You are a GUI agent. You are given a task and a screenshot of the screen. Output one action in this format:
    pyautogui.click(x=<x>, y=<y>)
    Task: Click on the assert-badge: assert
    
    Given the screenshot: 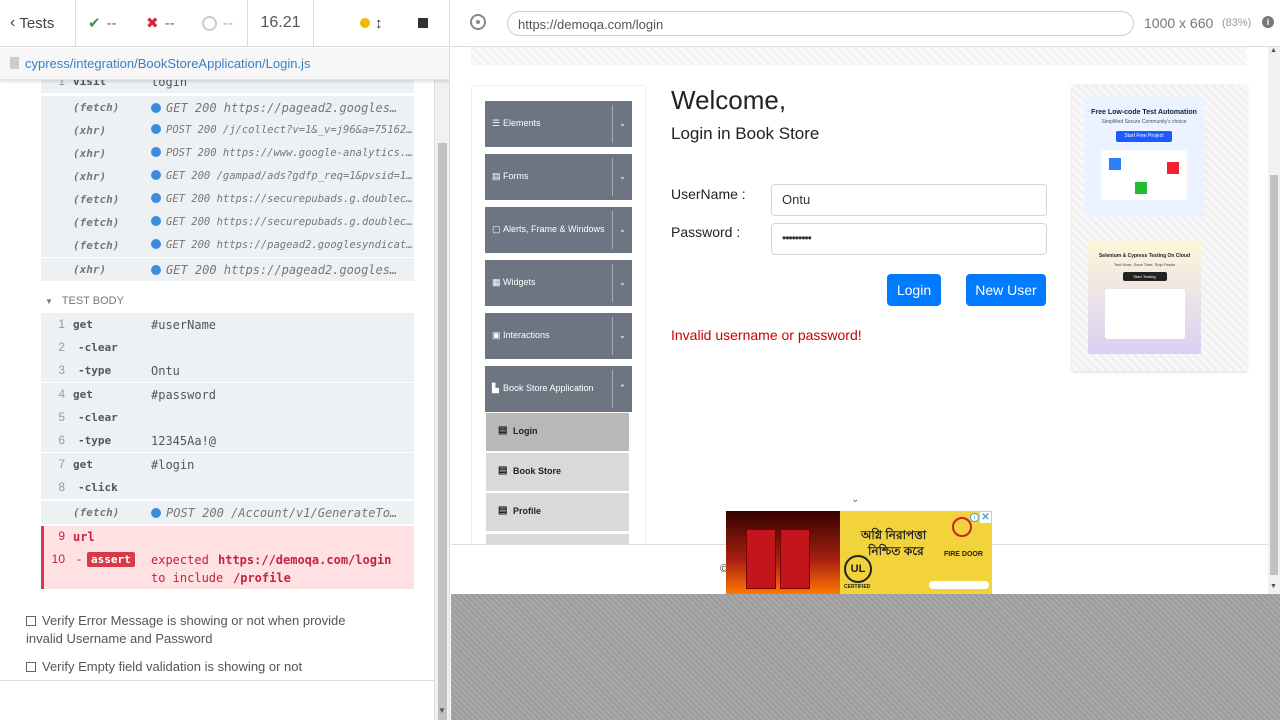 What is the action you would take?
    pyautogui.click(x=111, y=559)
    